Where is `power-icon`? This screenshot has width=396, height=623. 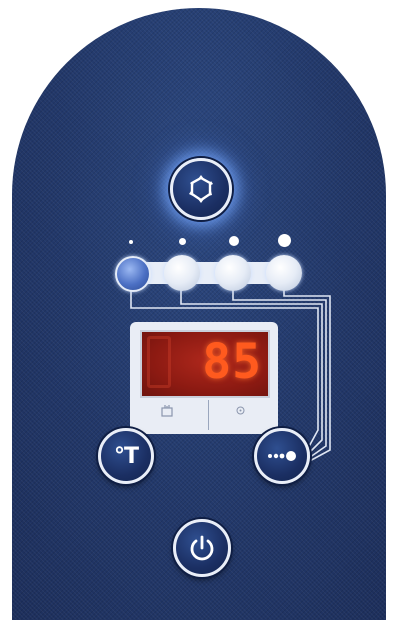
power-icon is located at coordinates (202, 548).